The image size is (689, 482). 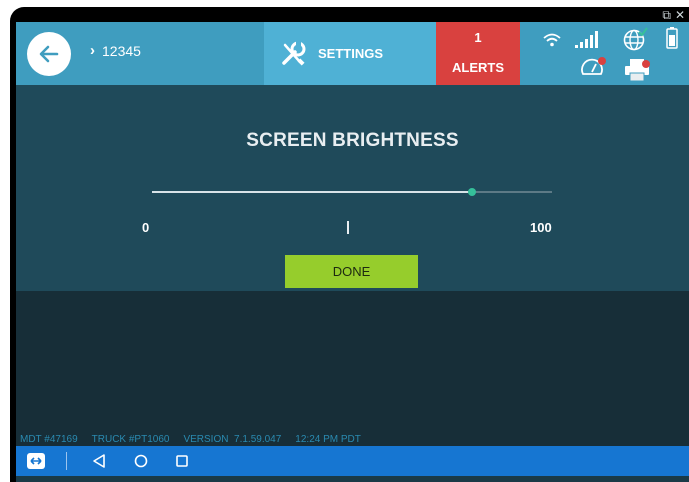 I want to click on alerts-count: 1, so click(x=478, y=37).